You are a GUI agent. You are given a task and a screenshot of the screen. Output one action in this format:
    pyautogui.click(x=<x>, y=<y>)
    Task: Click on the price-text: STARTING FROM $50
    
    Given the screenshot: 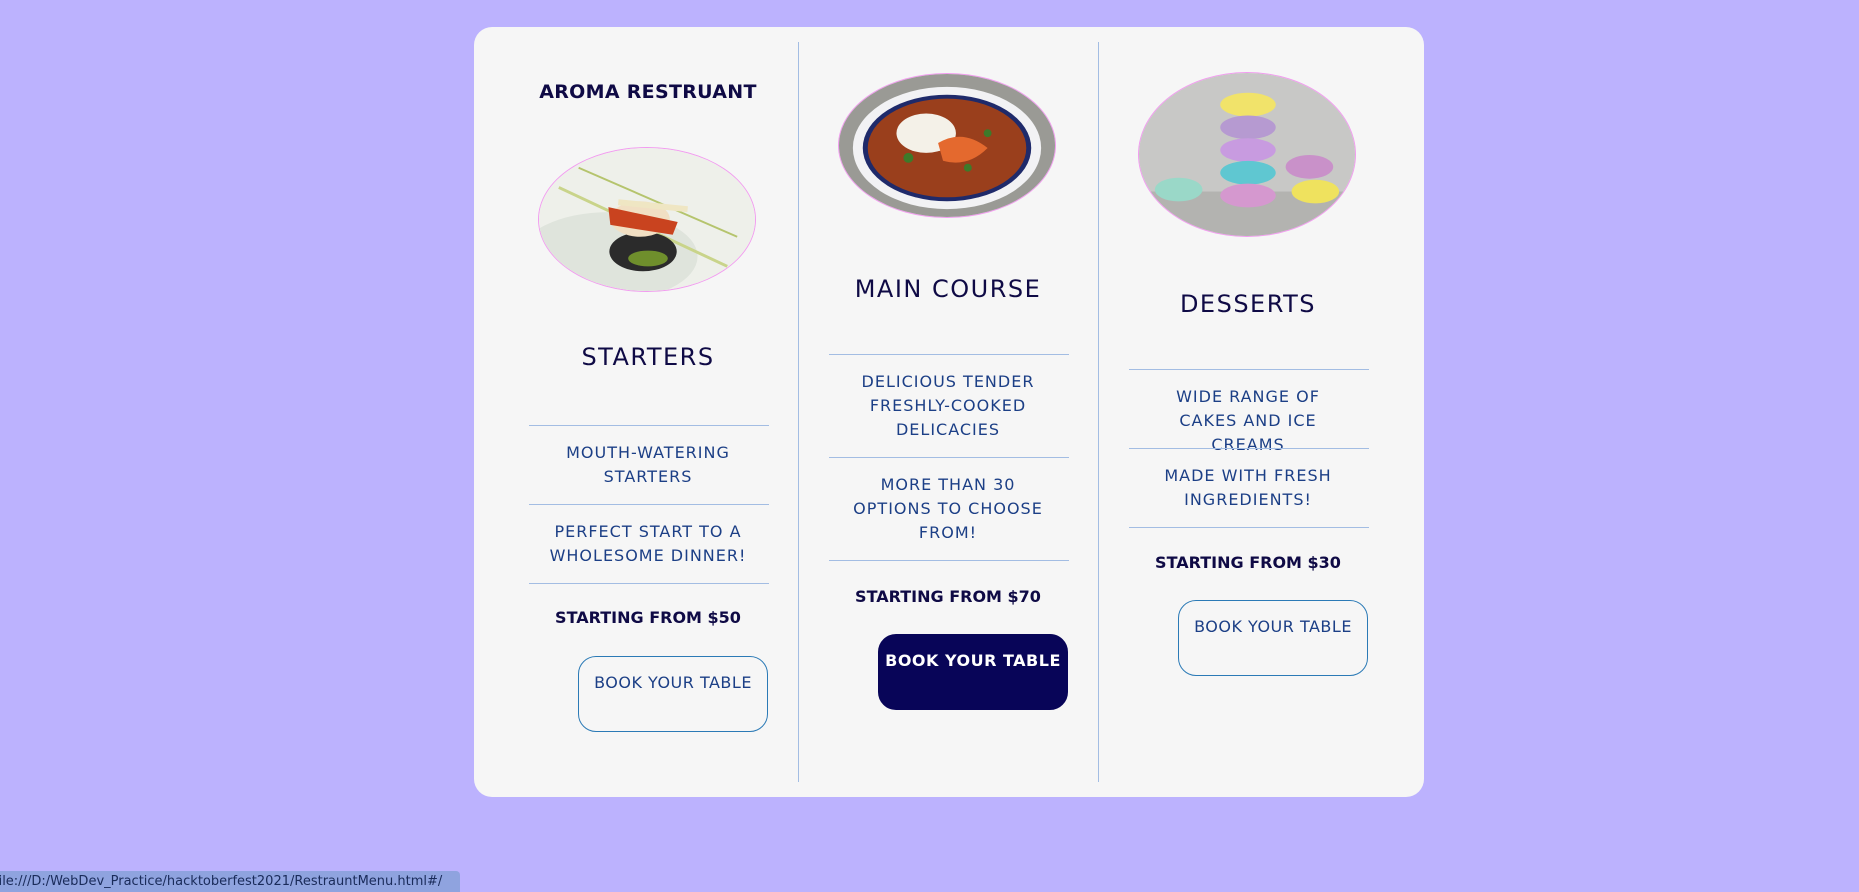 What is the action you would take?
    pyautogui.click(x=648, y=617)
    